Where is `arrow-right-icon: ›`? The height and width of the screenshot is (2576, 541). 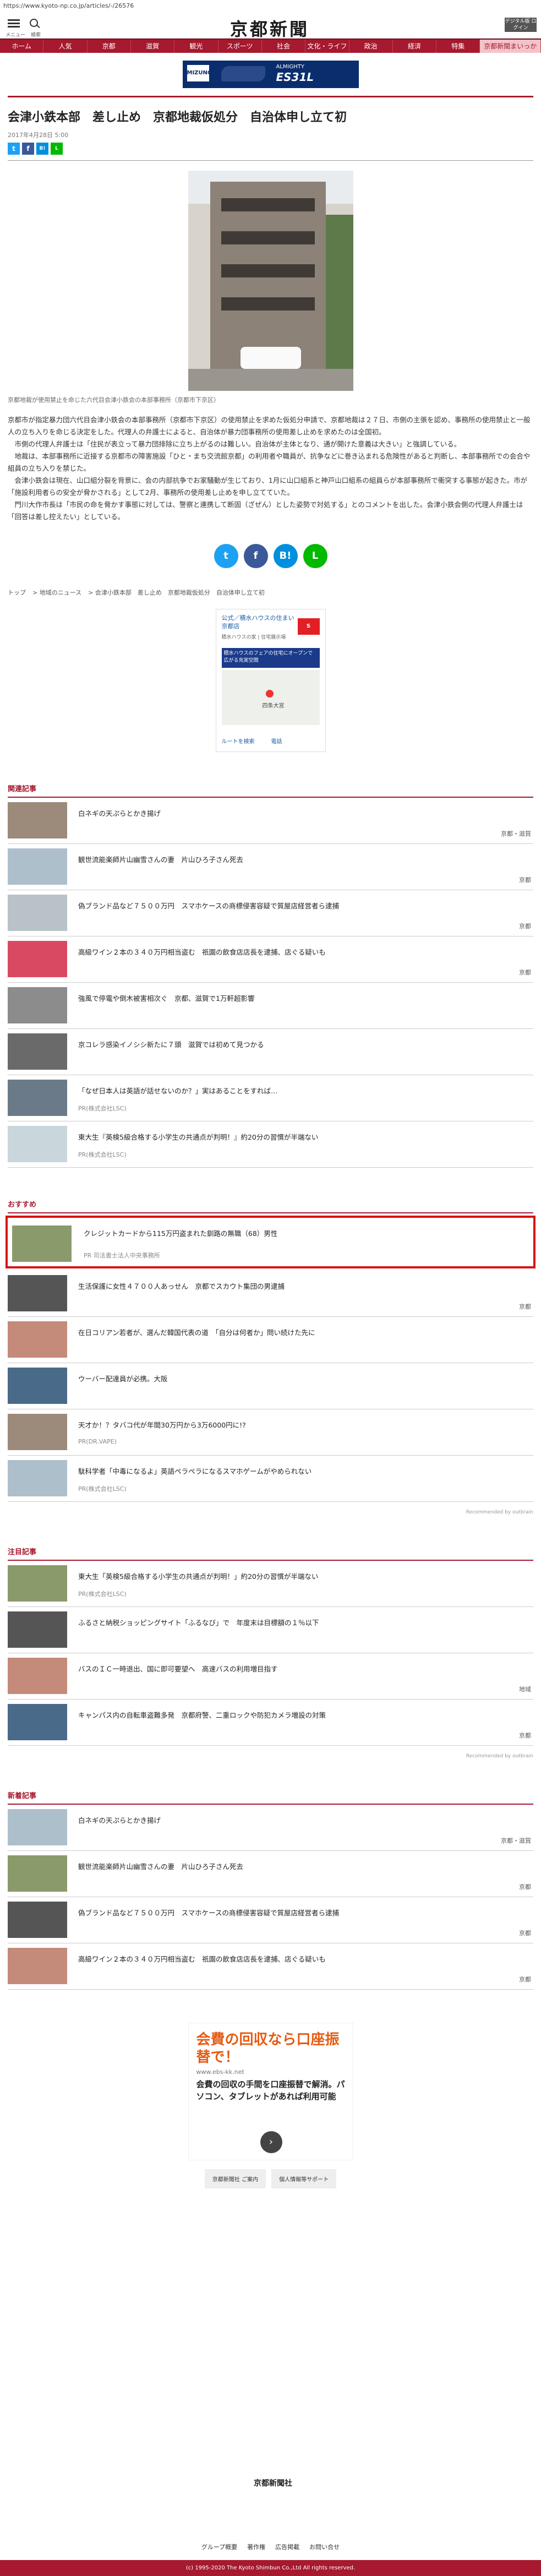 arrow-right-icon: › is located at coordinates (271, 2142).